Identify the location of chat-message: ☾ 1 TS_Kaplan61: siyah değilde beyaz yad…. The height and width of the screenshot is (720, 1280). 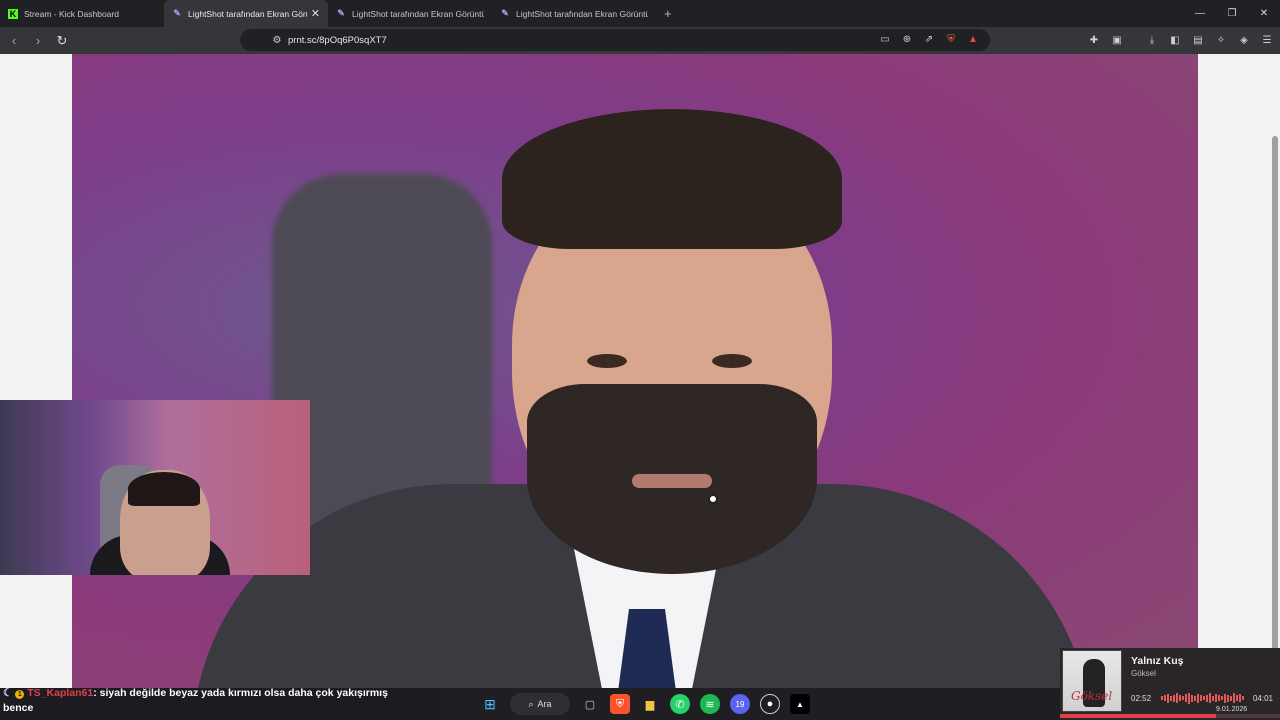
(220, 703).